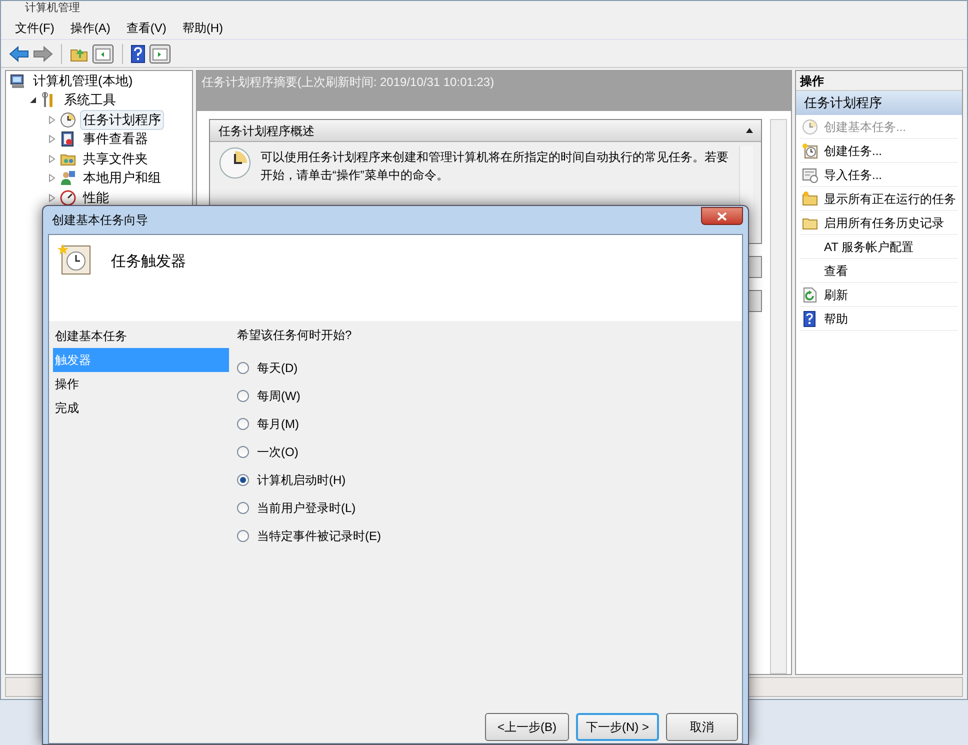 The height and width of the screenshot is (745, 968). I want to click on menu-item: 操作(A), so click(90, 27).